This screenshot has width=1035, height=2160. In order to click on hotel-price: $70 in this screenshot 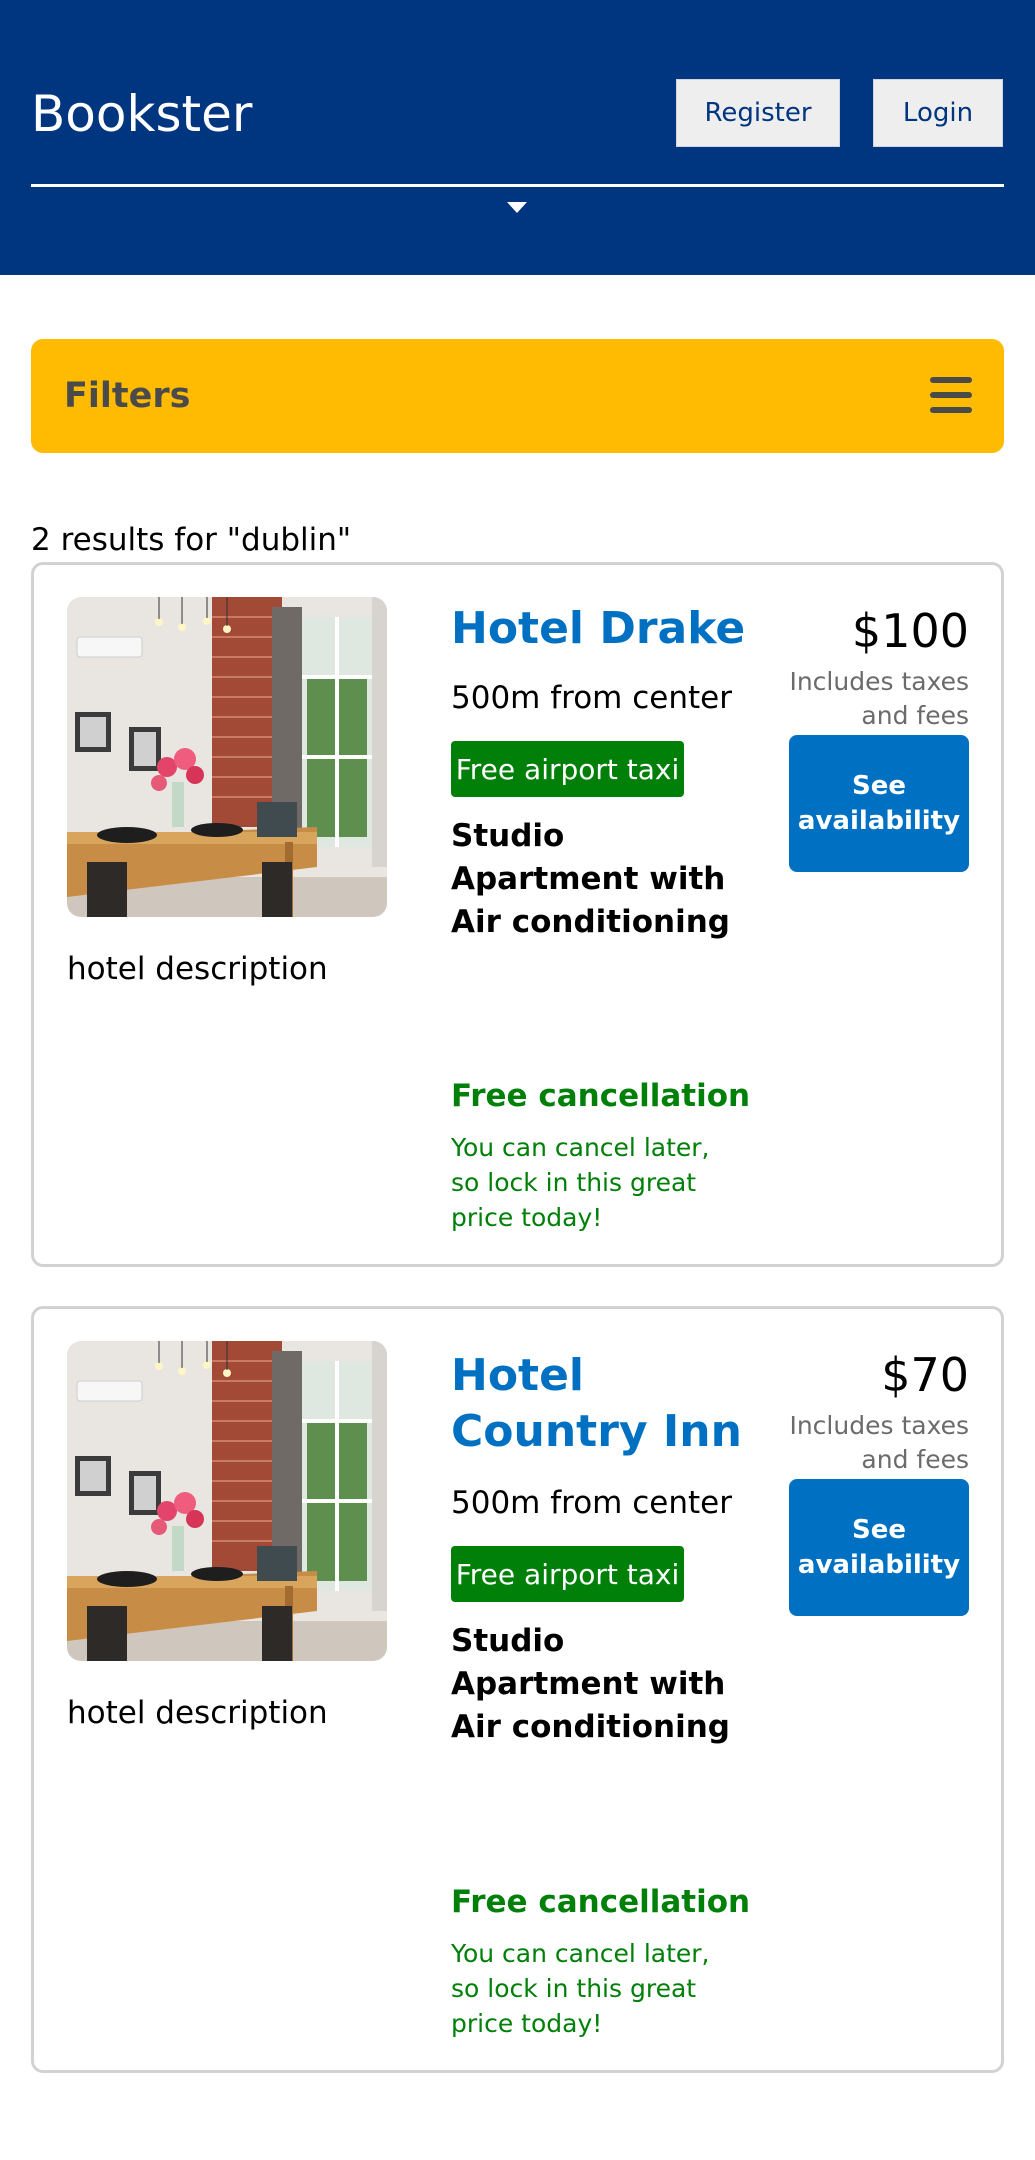, I will do `click(925, 1375)`.